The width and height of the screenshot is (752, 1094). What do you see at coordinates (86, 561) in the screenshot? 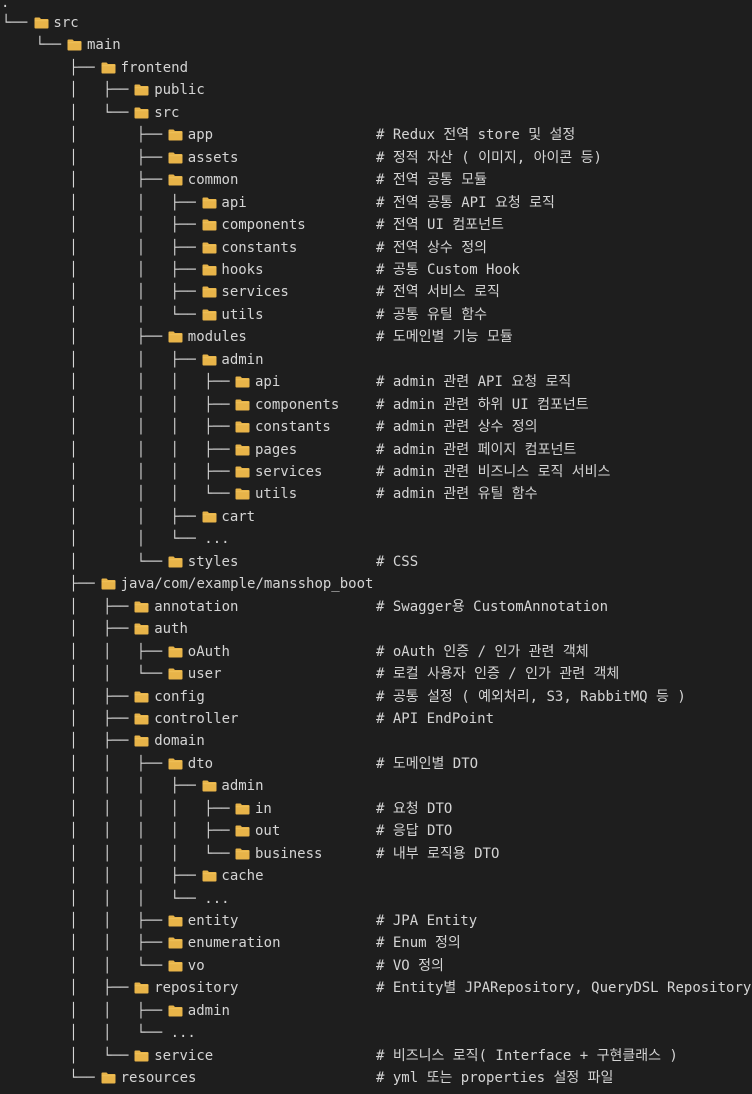
I see `tree-connector: │ └──` at bounding box center [86, 561].